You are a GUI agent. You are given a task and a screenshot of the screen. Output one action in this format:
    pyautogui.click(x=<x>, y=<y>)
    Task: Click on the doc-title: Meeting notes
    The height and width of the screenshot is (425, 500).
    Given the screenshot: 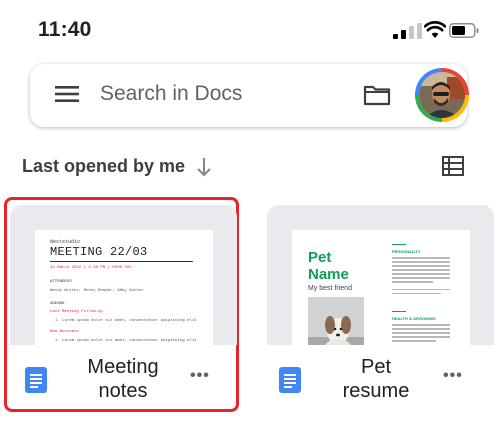 What is the action you would take?
    pyautogui.click(x=123, y=379)
    